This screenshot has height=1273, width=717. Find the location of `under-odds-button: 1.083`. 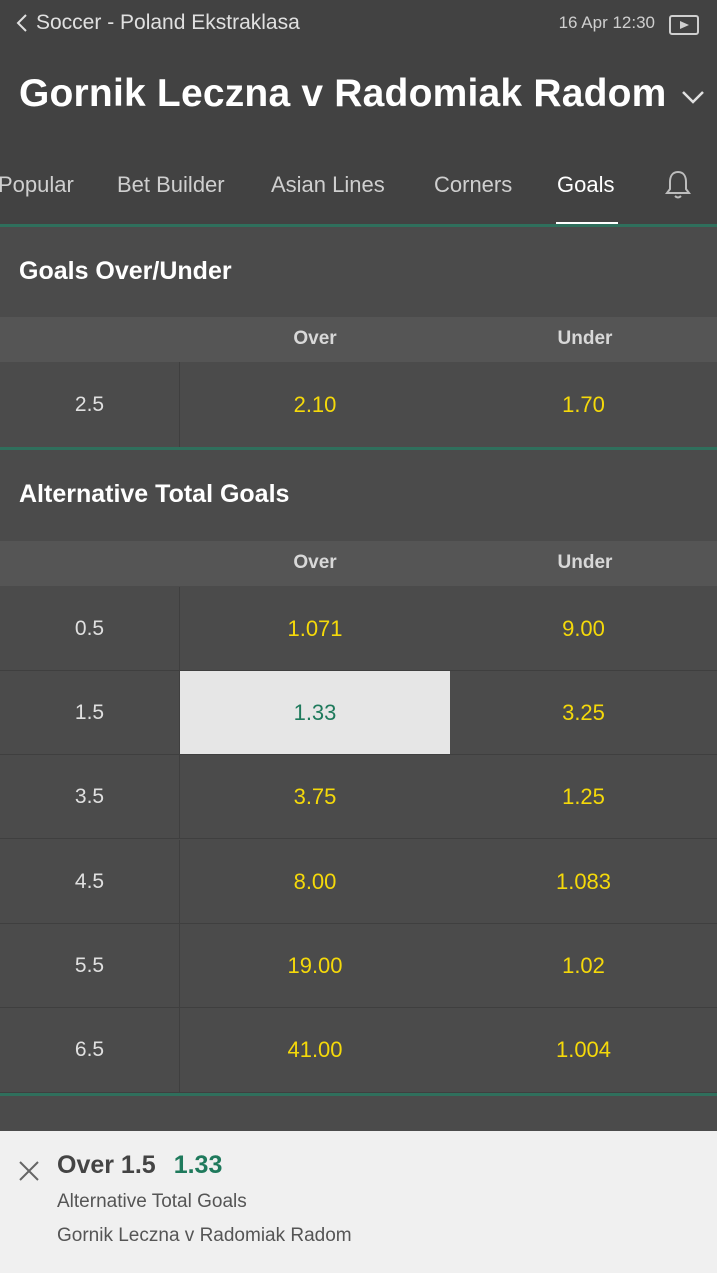

under-odds-button: 1.083 is located at coordinates (583, 881).